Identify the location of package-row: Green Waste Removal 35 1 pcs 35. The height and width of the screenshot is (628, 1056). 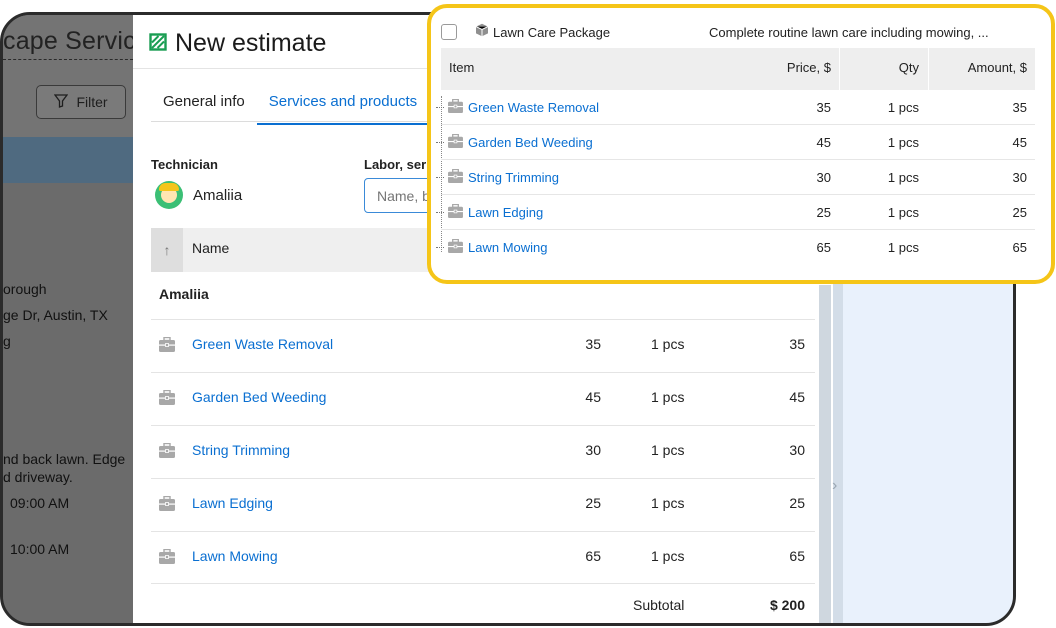
(735, 107).